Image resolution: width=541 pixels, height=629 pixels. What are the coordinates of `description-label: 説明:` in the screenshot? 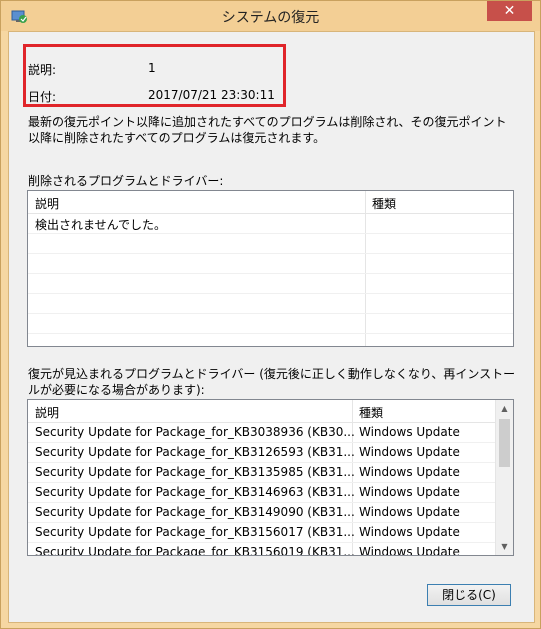 It's located at (42, 70).